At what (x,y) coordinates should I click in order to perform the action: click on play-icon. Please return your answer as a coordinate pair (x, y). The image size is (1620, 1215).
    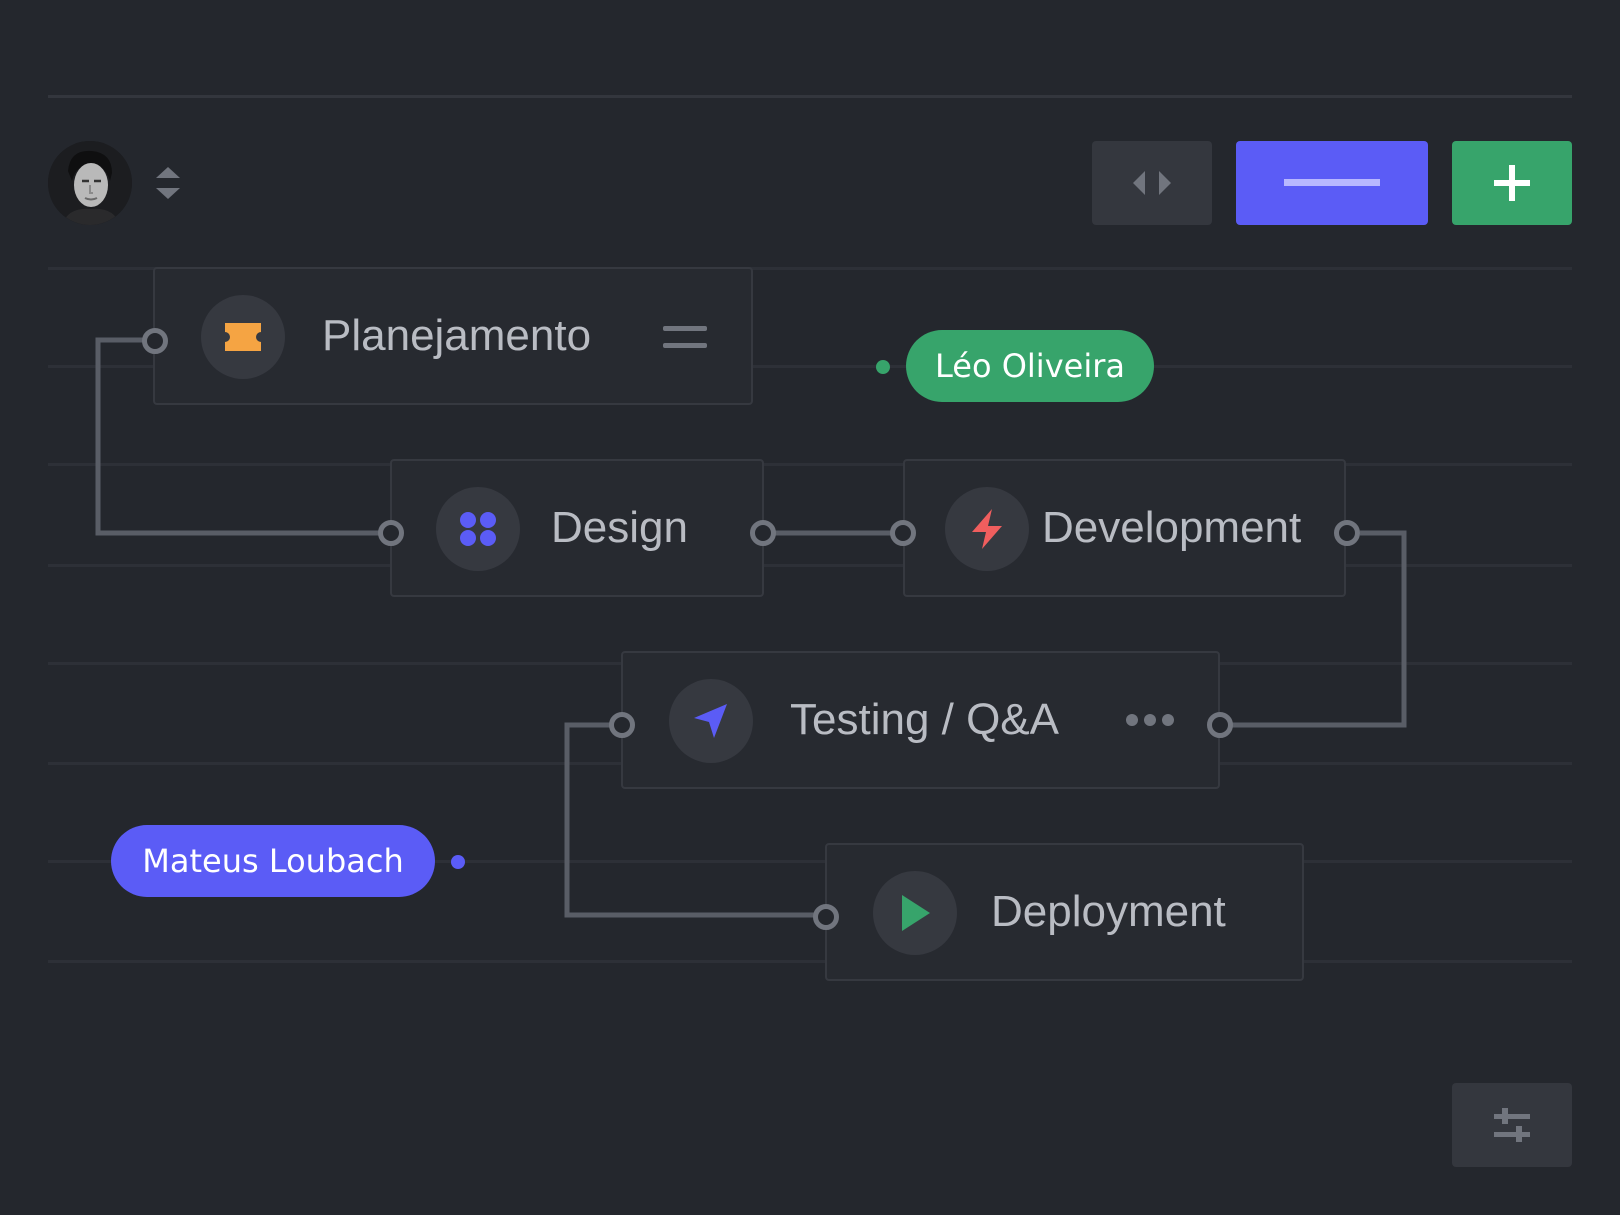
    Looking at the image, I should click on (916, 913).